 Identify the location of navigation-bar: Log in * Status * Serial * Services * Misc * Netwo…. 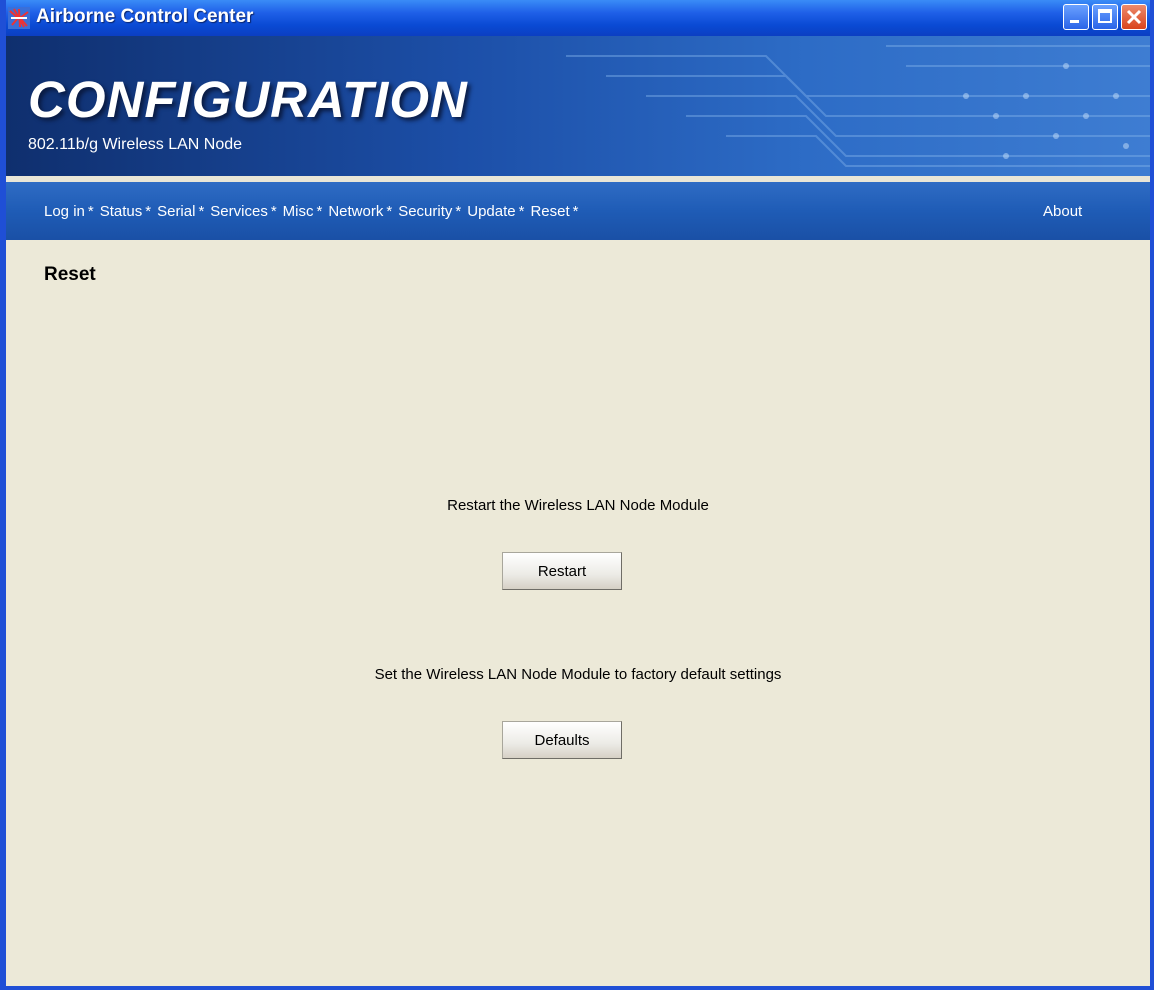
(578, 211).